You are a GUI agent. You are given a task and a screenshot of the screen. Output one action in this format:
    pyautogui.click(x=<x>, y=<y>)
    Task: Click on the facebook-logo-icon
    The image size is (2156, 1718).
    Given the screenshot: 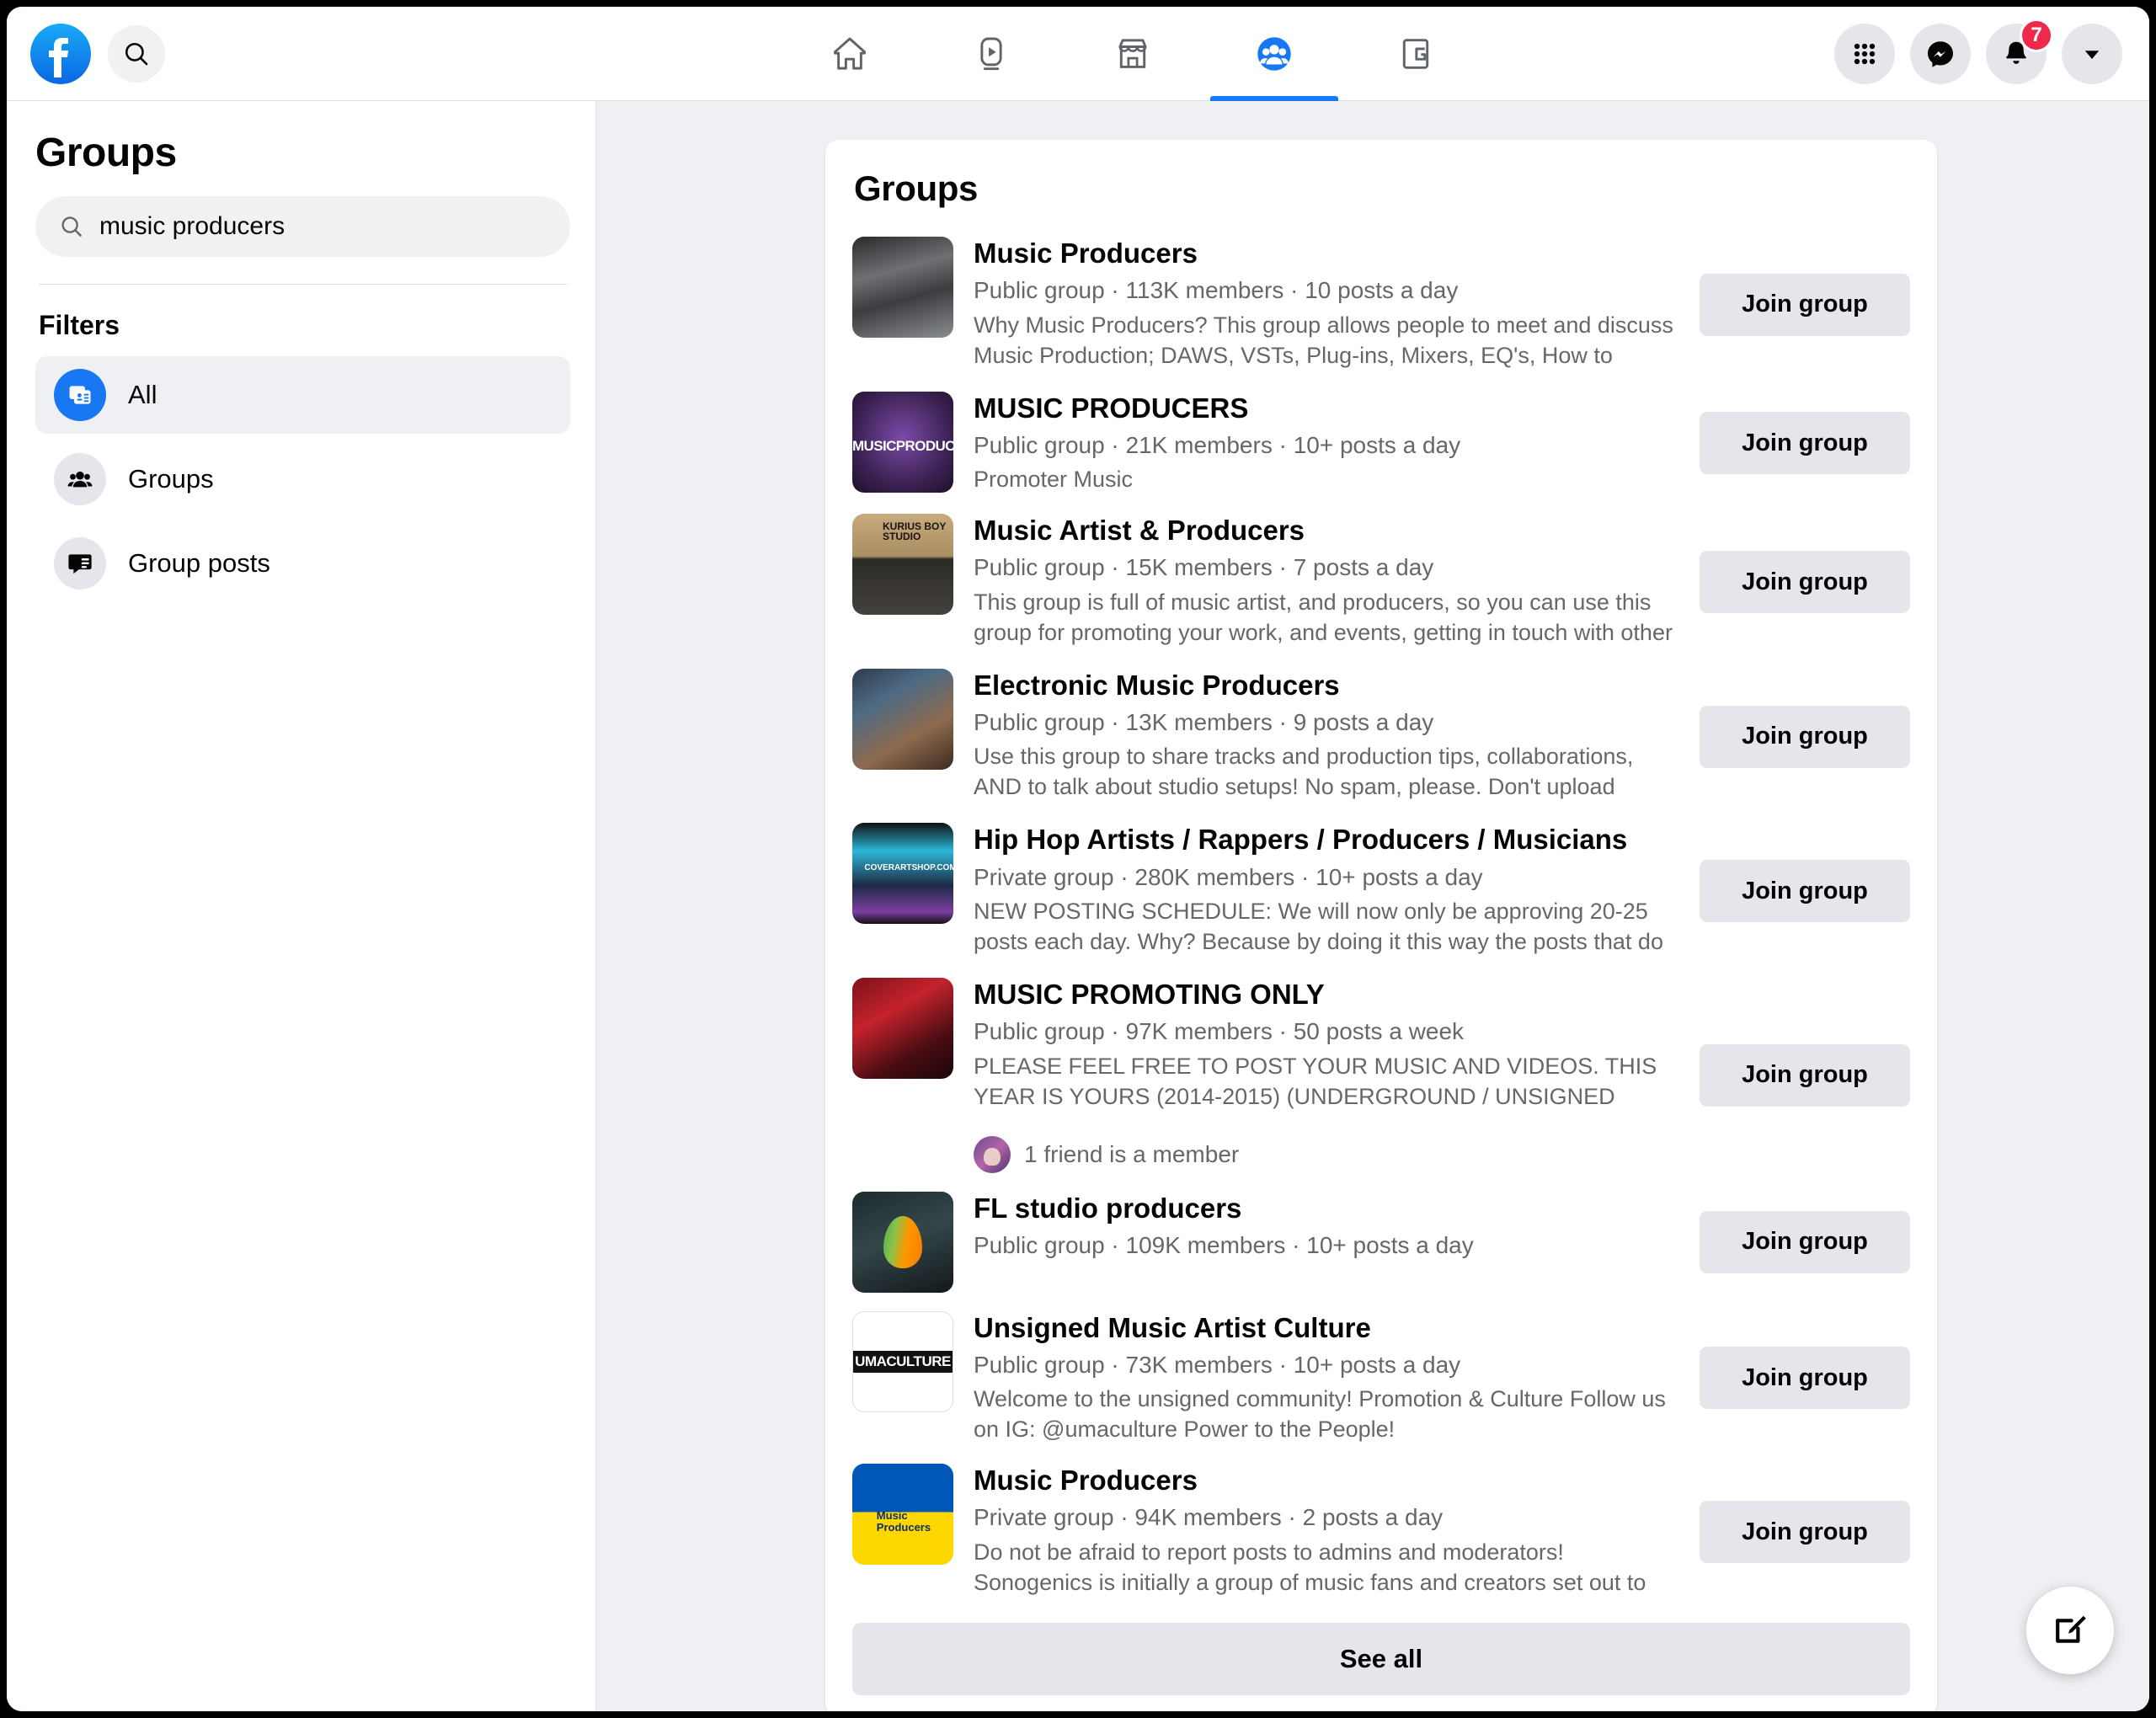 What is the action you would take?
    pyautogui.click(x=61, y=53)
    